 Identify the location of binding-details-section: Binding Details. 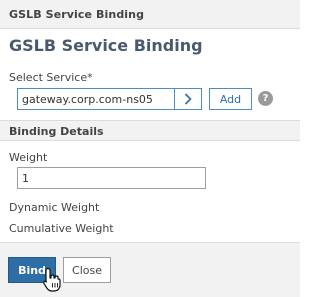
(150, 130).